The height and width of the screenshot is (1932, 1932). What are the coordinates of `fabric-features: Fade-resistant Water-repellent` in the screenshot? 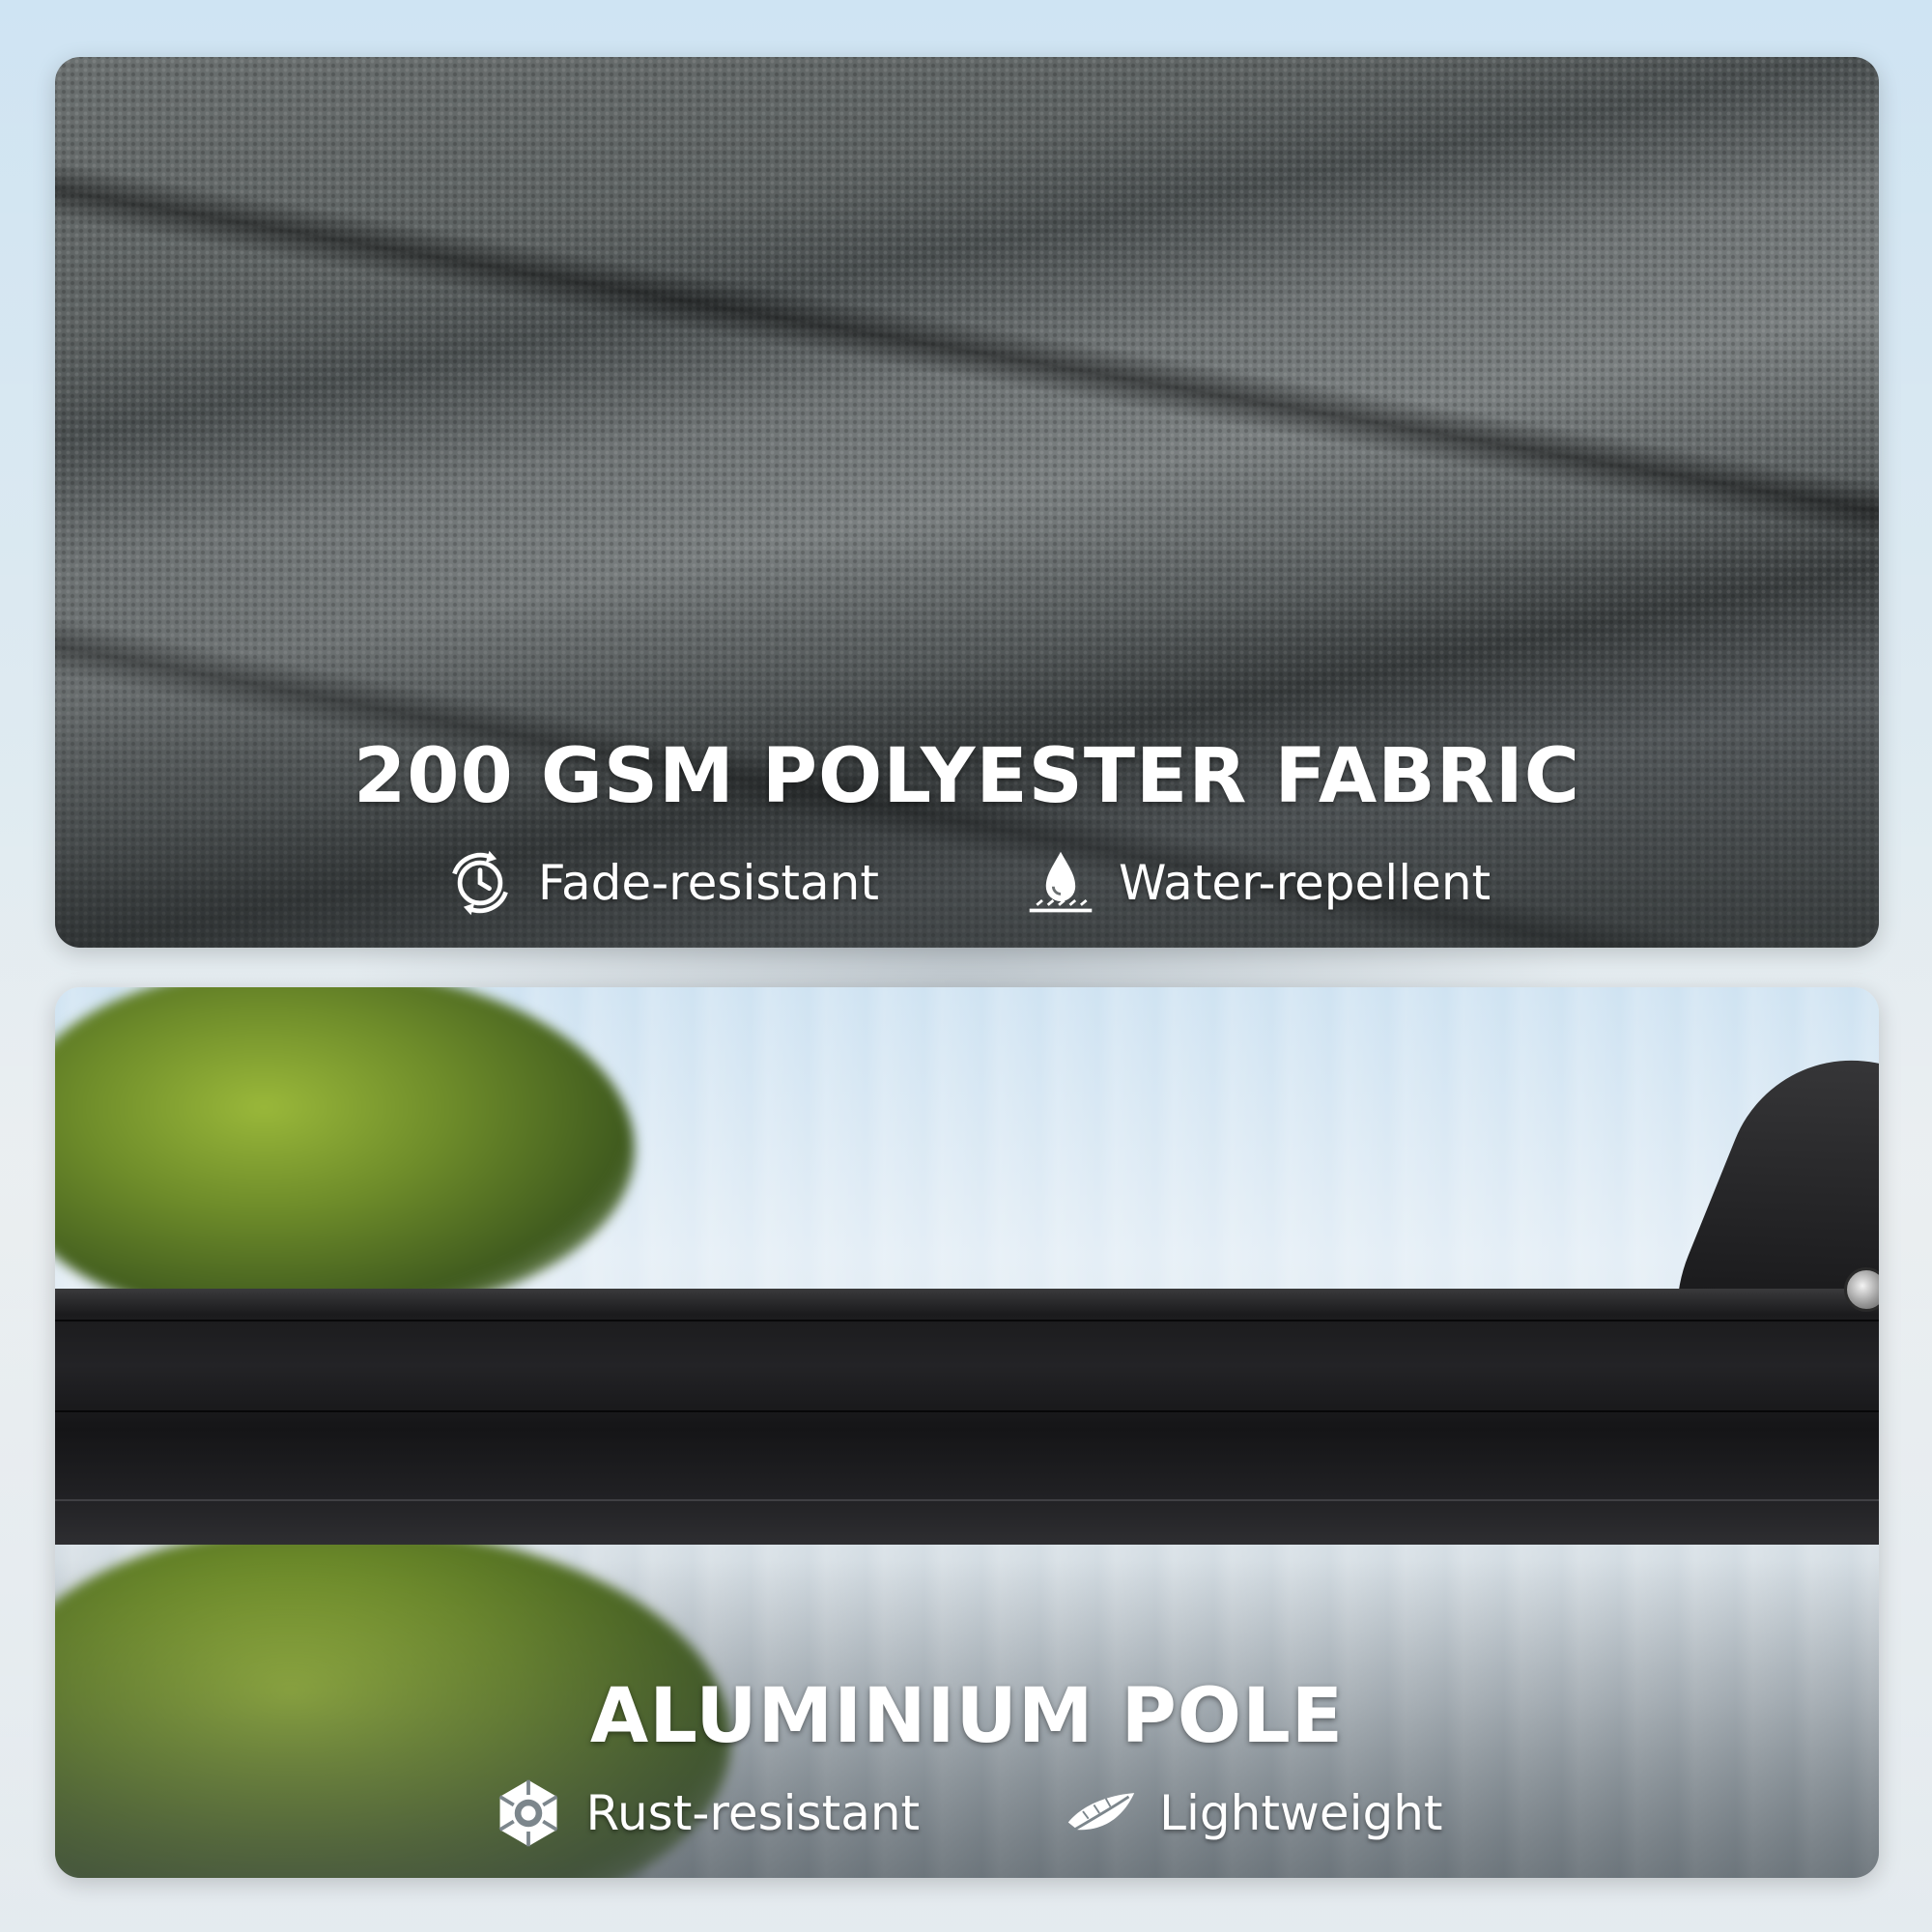 It's located at (967, 882).